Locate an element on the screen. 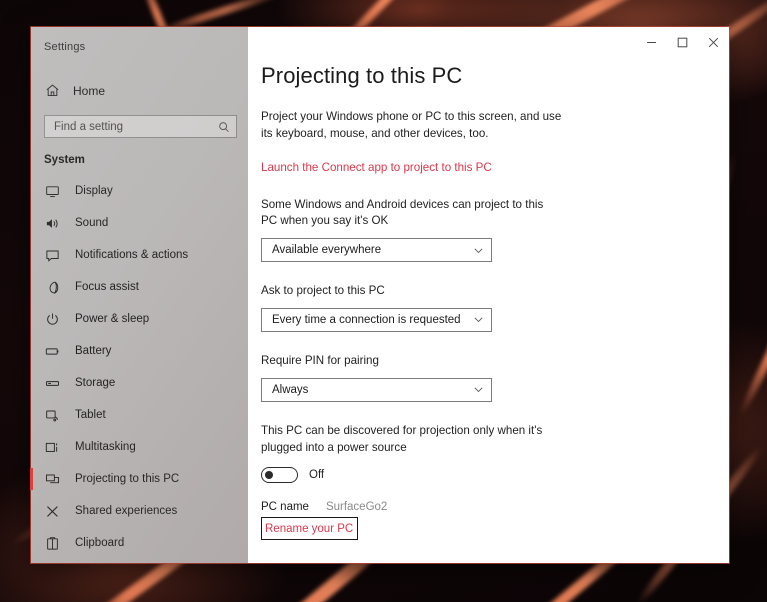  minimize-button is located at coordinates (651, 42).